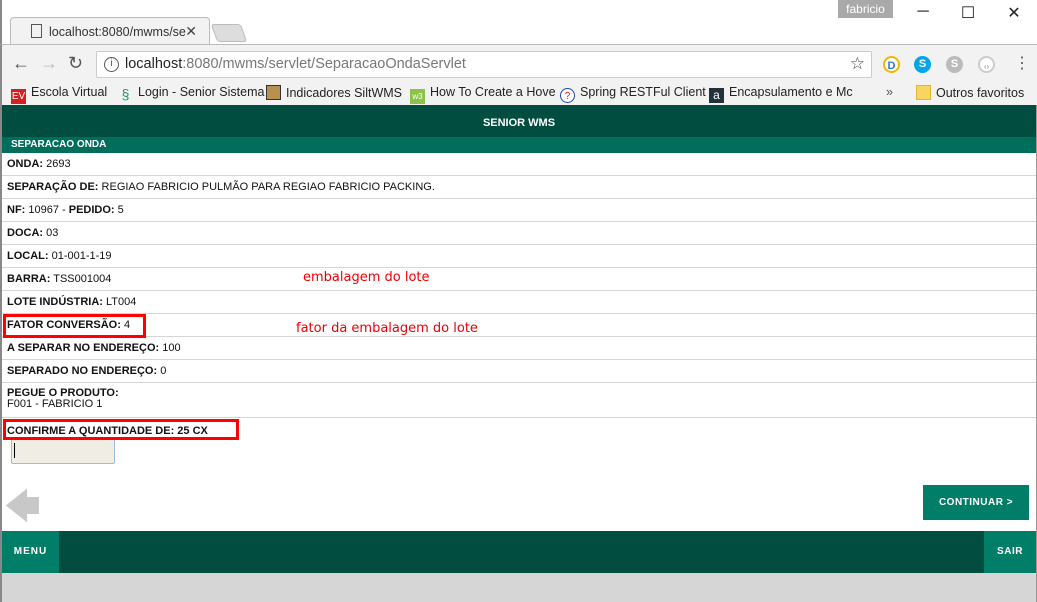 Image resolution: width=1037 pixels, height=602 pixels. Describe the element at coordinates (191, 31) in the screenshot. I see `close-tab-icon: ✕` at that location.